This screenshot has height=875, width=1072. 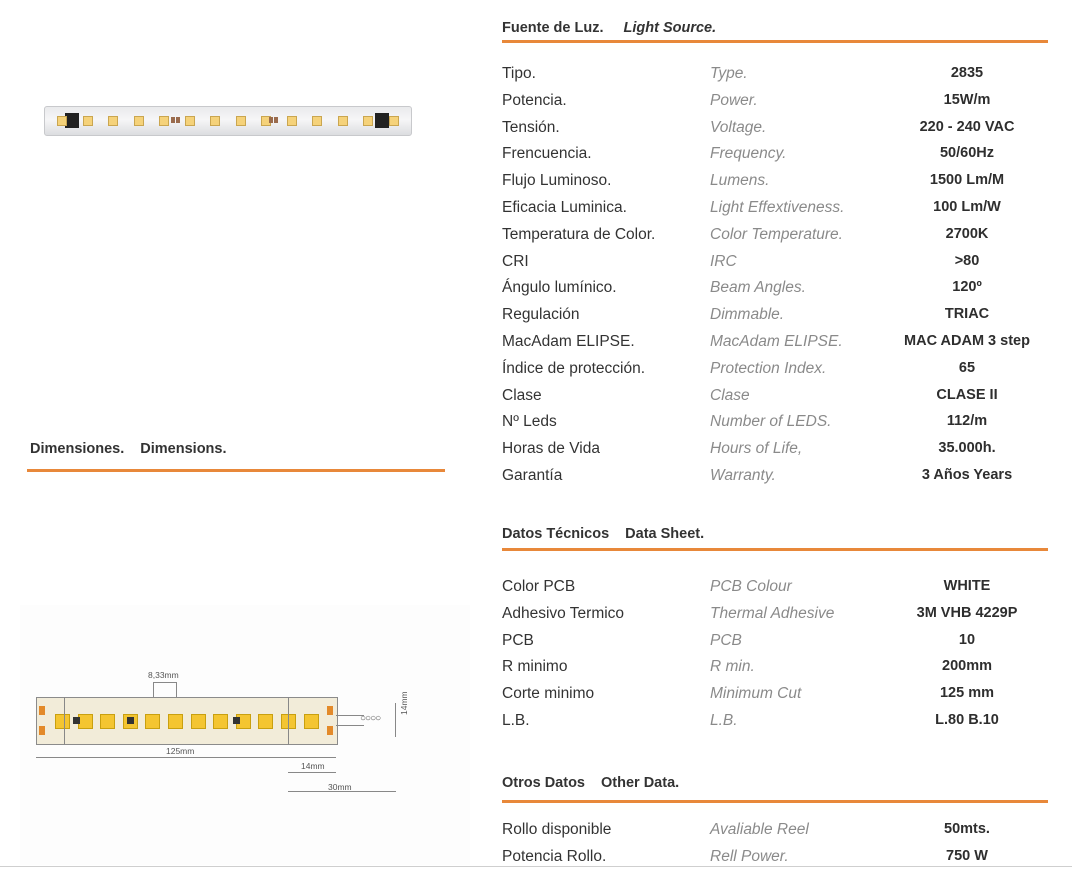 I want to click on spec-value: 200mm, so click(x=967, y=666).